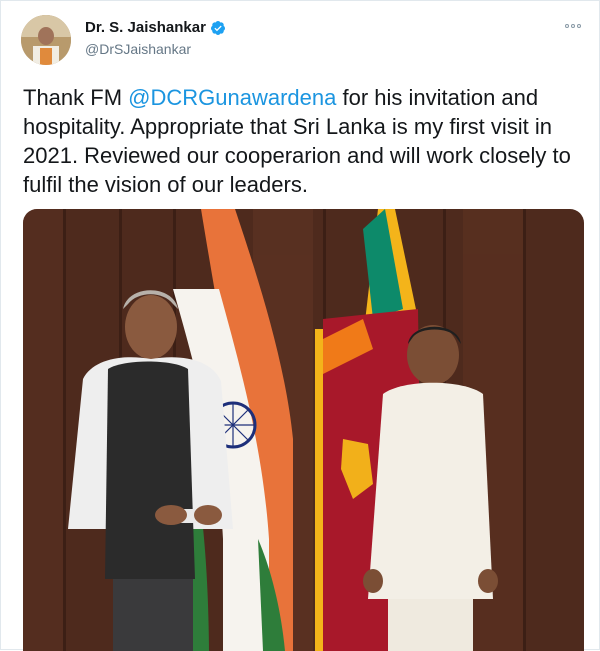  I want to click on tweet-text-prefix: Thank FM, so click(76, 97).